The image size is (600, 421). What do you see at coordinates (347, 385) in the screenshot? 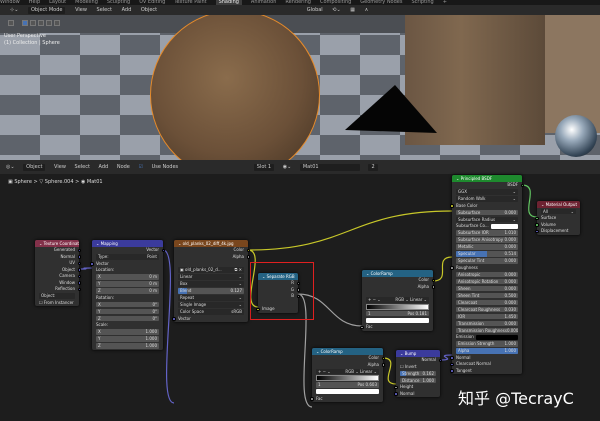
I see `value-field: 1 Pos 0.603` at bounding box center [347, 385].